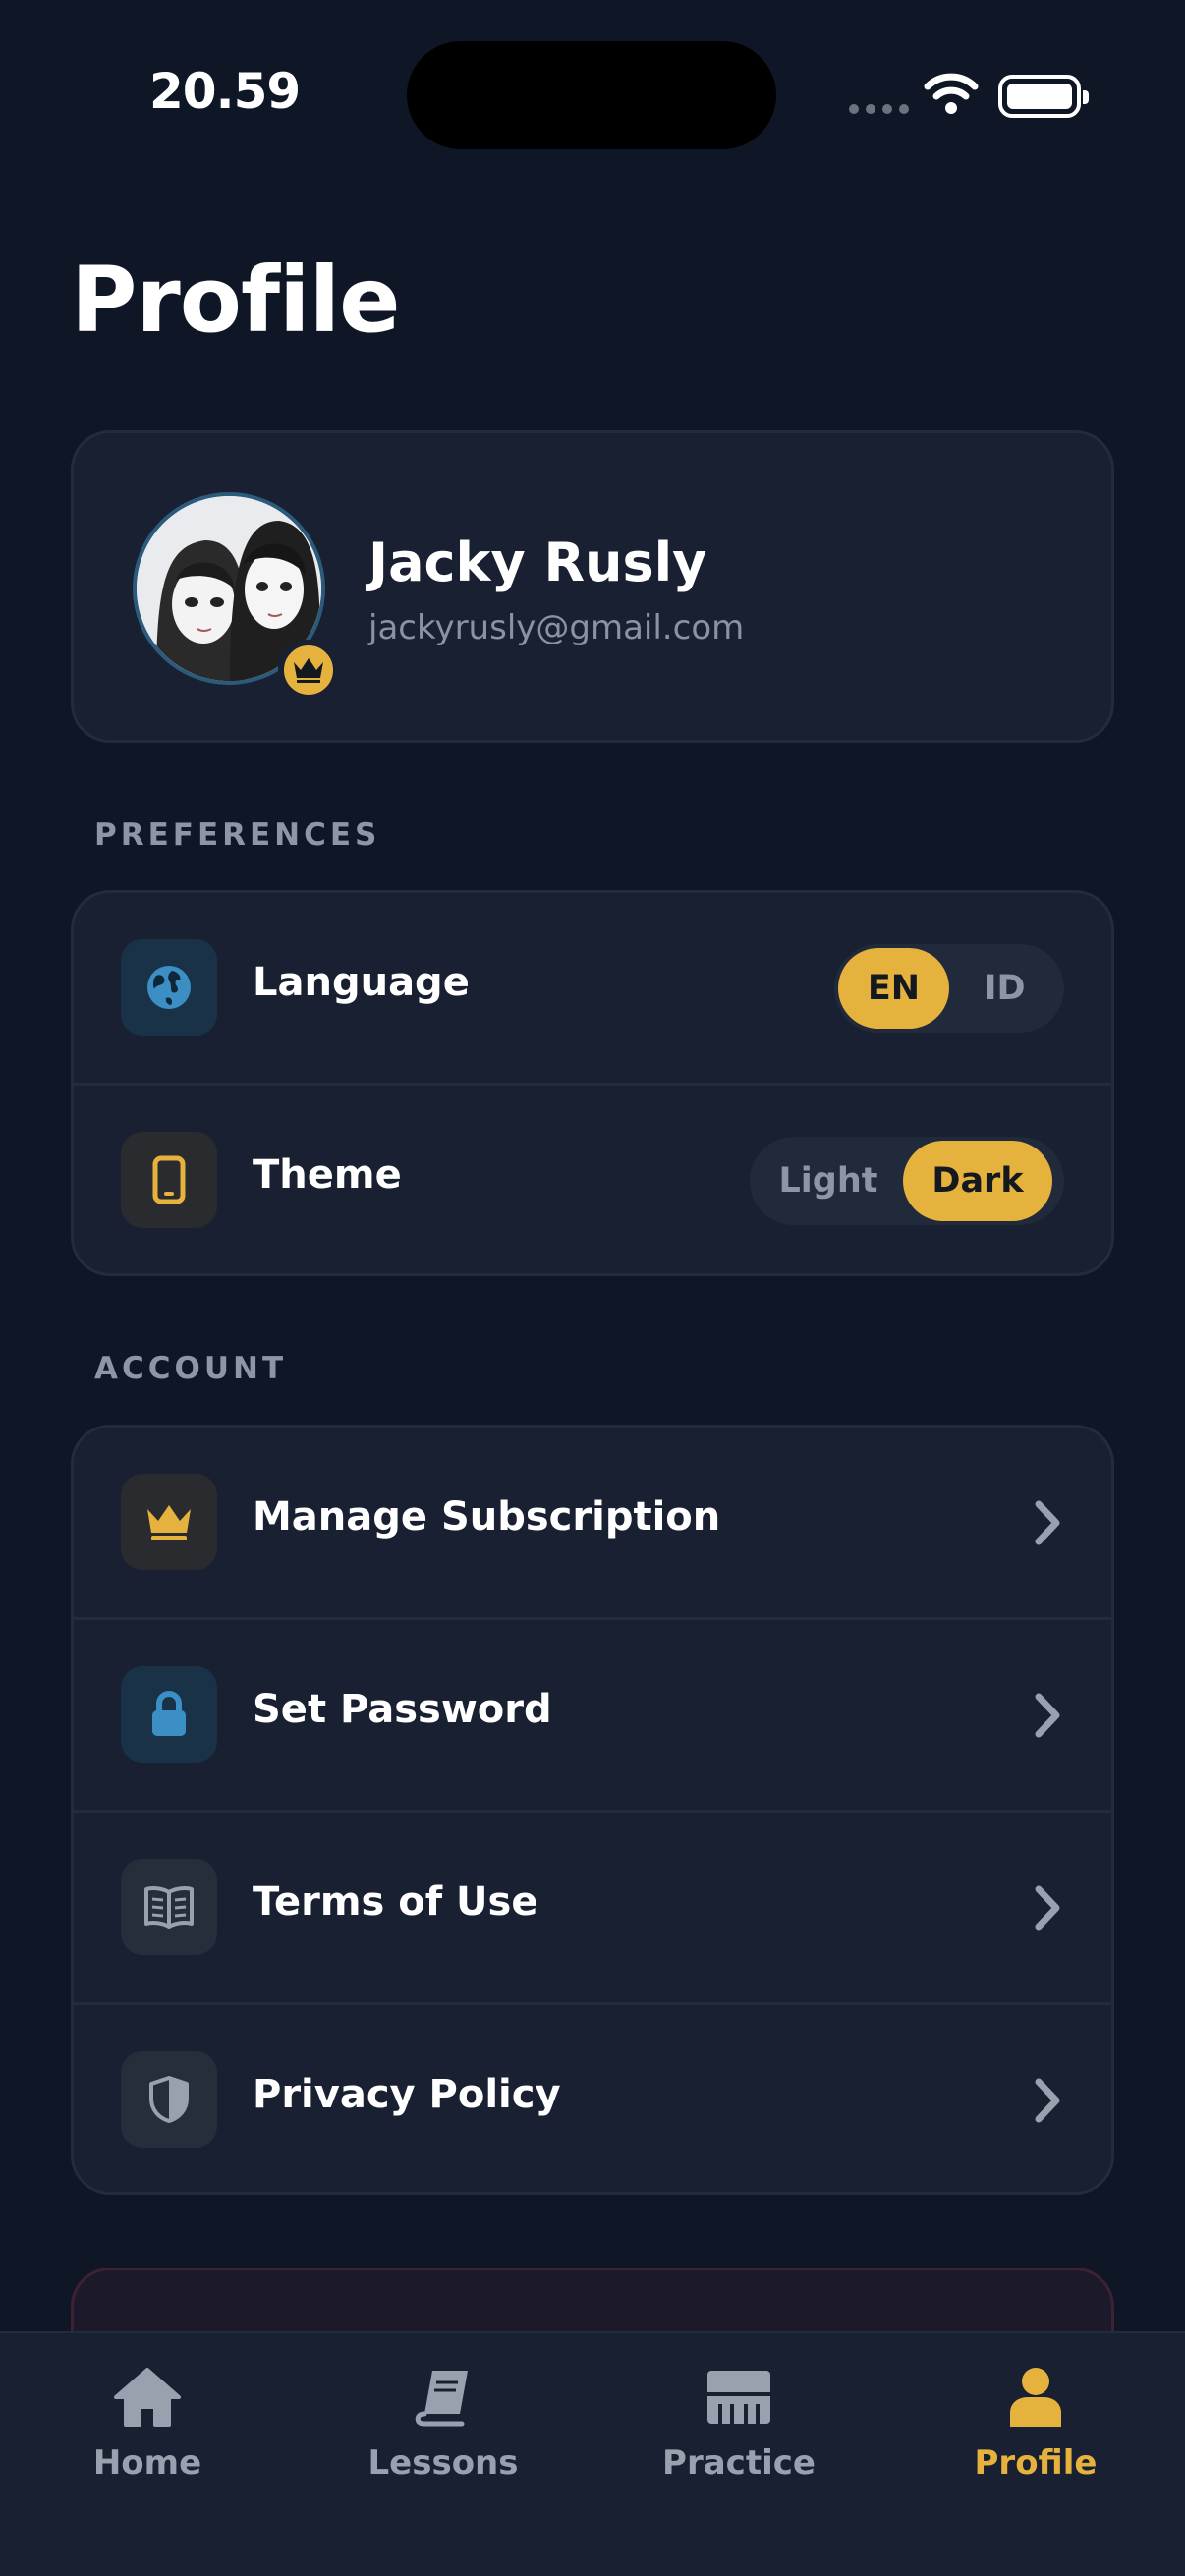 This screenshot has width=1185, height=2576. What do you see at coordinates (443, 2463) in the screenshot?
I see `tab-lessons-label: Lessons` at bounding box center [443, 2463].